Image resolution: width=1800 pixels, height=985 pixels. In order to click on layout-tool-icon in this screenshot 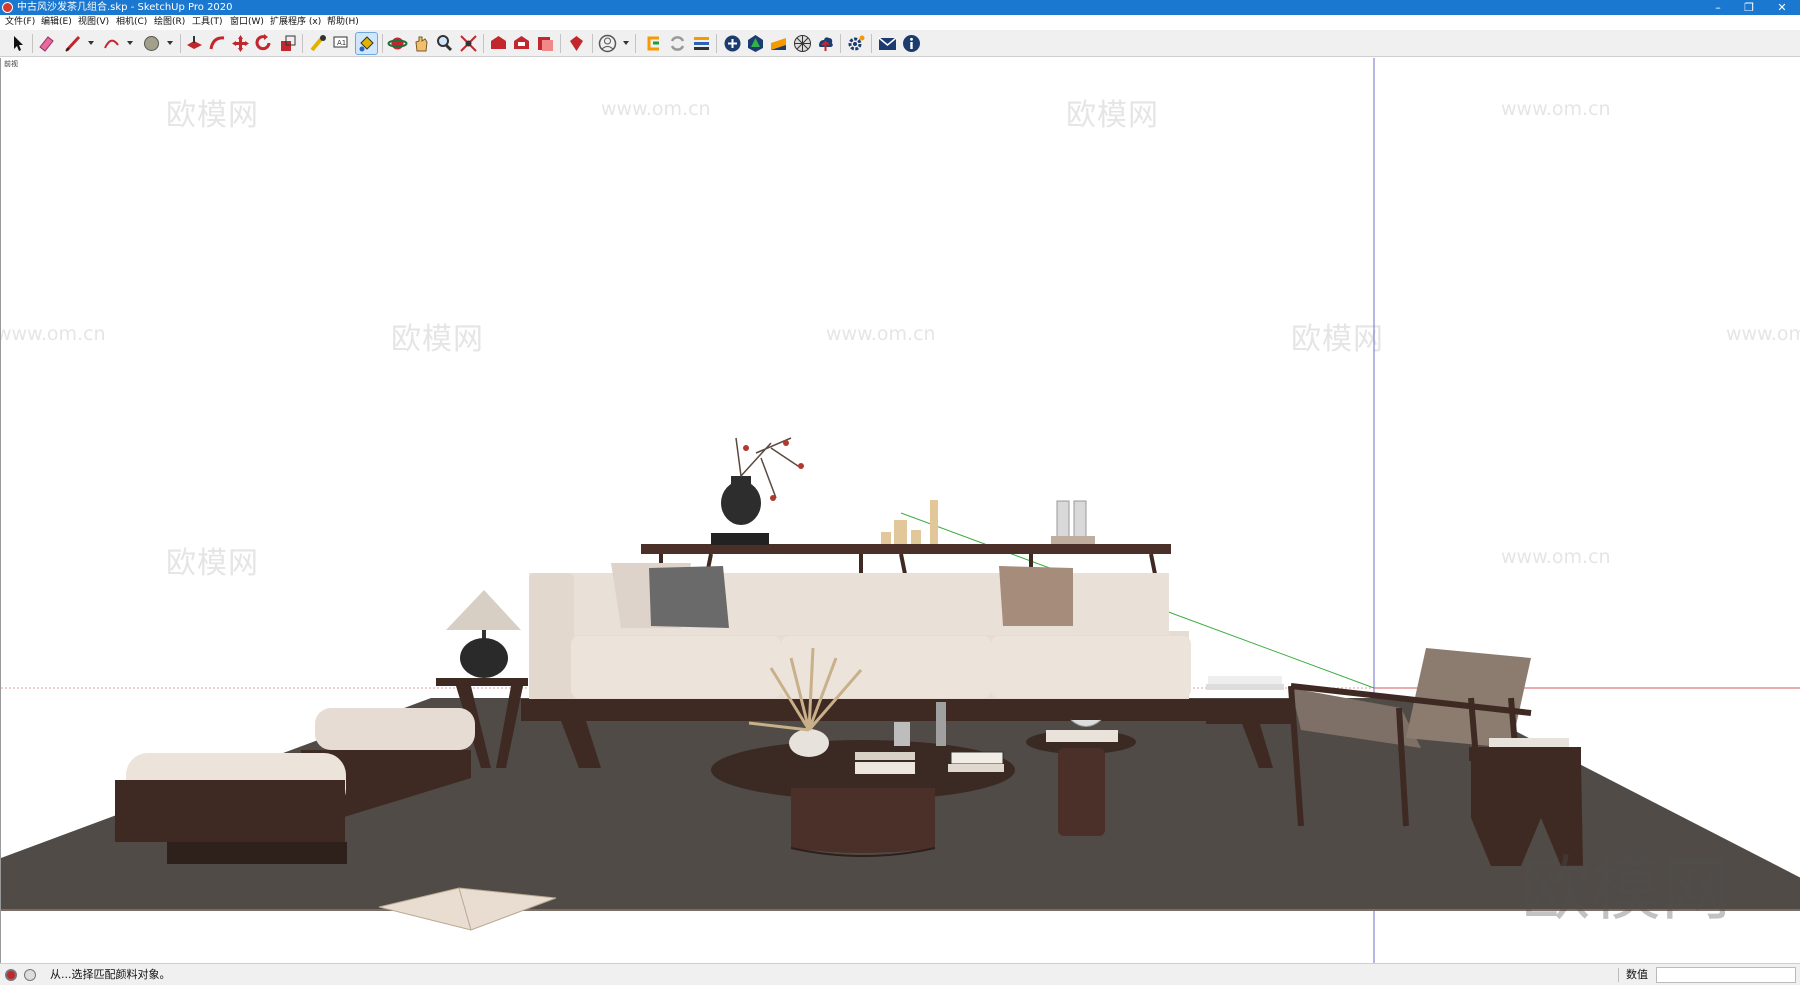, I will do `click(545, 43)`.